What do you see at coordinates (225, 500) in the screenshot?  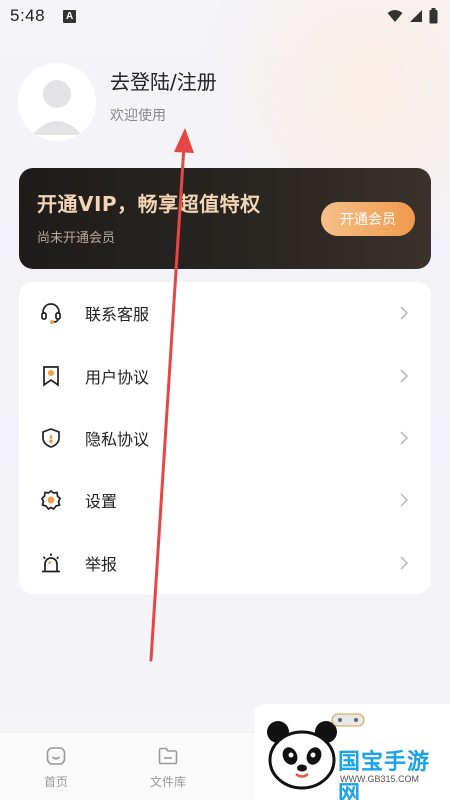 I see `menu-item-settings: 设置` at bounding box center [225, 500].